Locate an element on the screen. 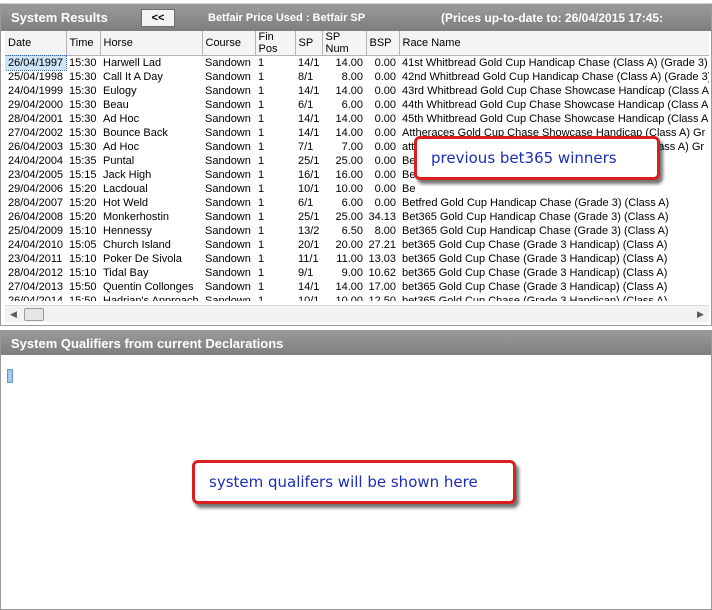 Image resolution: width=712 pixels, height=610 pixels. table-cell: 16/1 is located at coordinates (308, 175).